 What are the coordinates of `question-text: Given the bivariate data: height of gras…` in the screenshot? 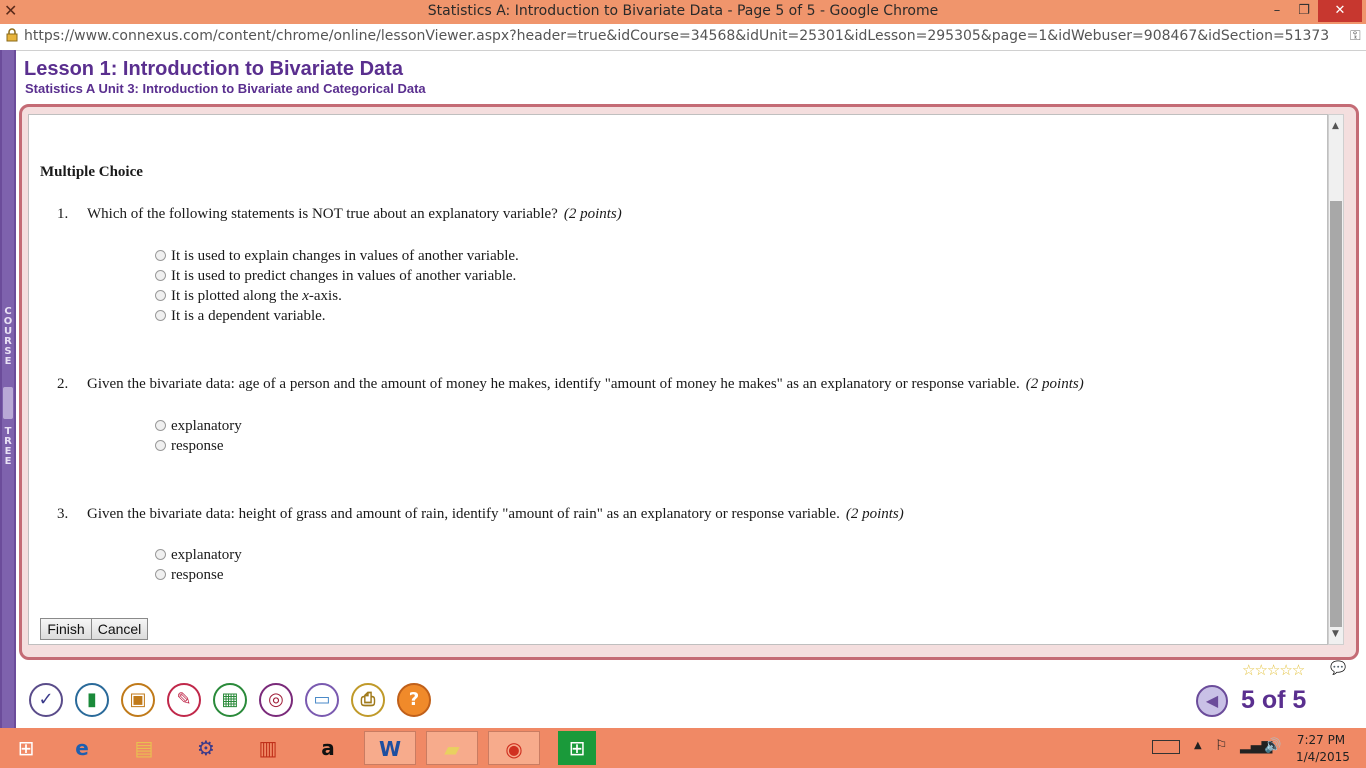 It's located at (463, 514).